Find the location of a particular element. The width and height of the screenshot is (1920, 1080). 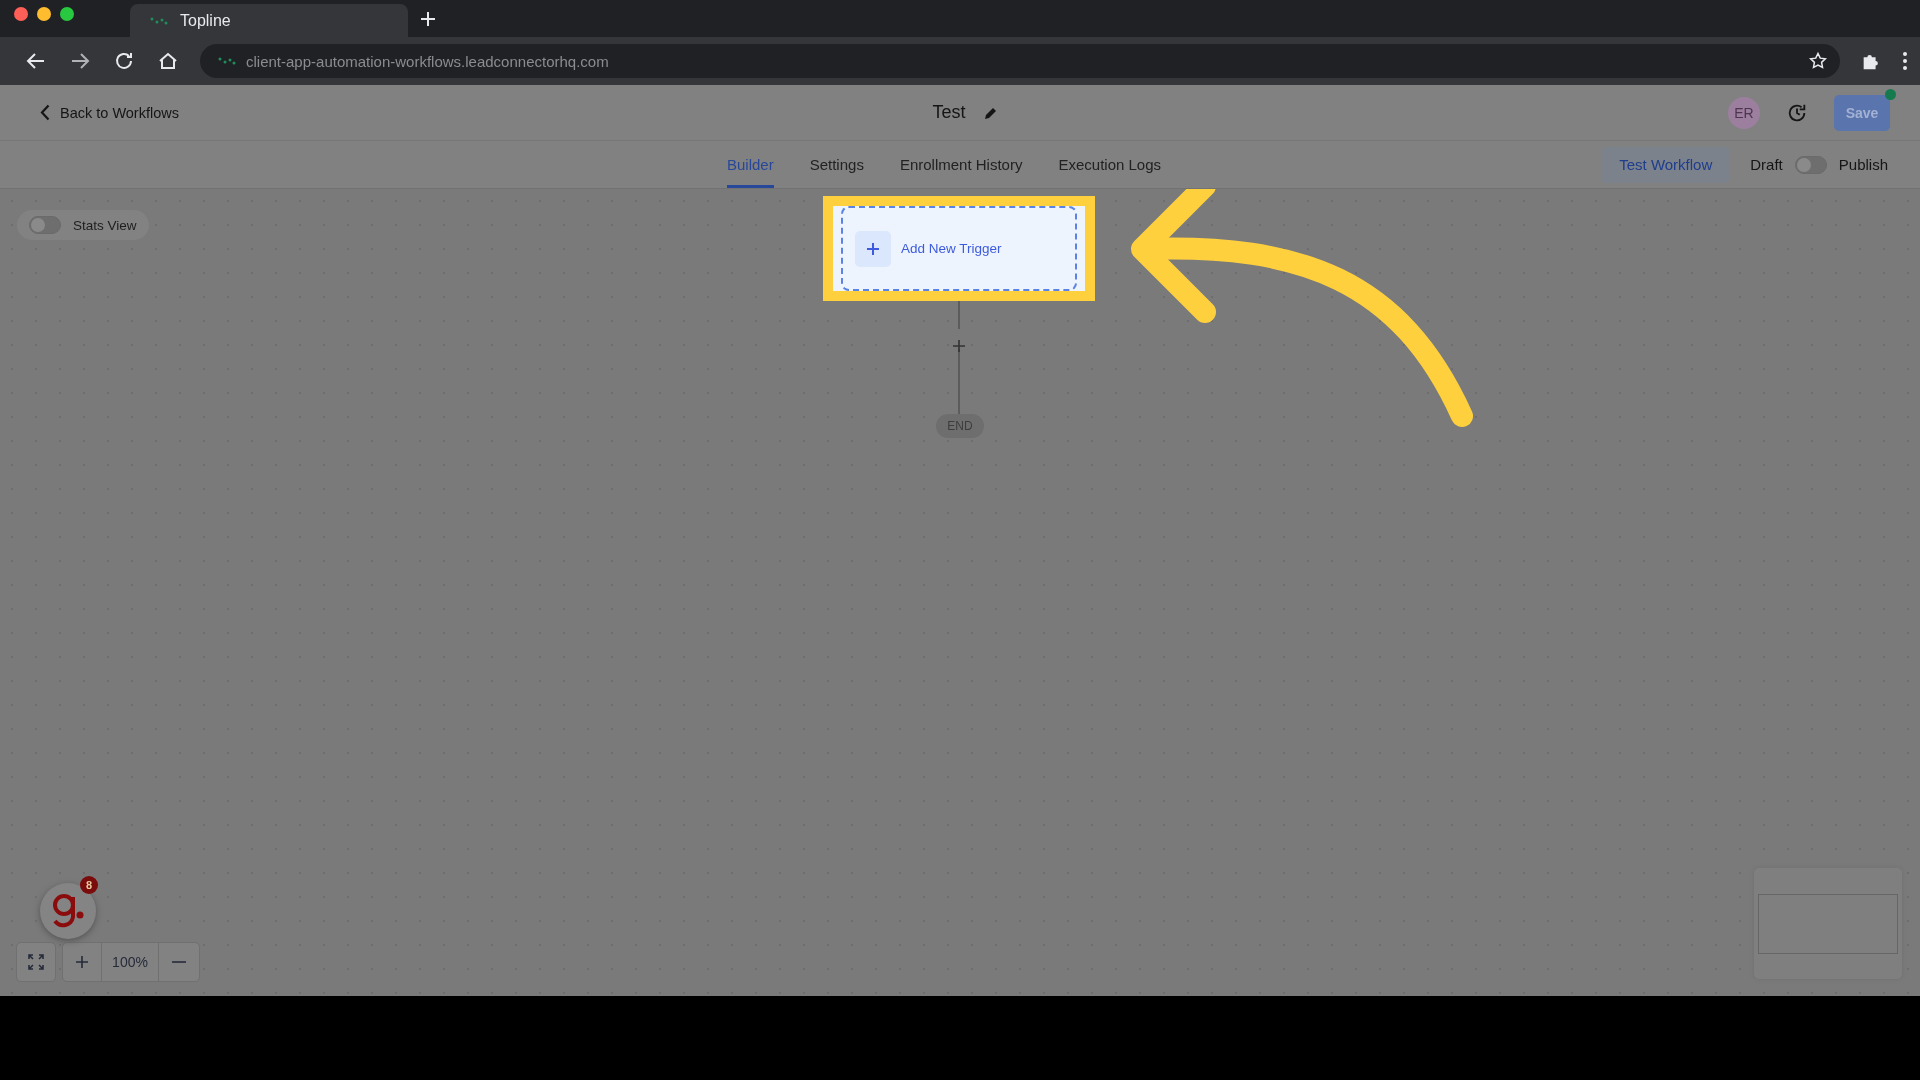

publish-toggle is located at coordinates (1810, 164).